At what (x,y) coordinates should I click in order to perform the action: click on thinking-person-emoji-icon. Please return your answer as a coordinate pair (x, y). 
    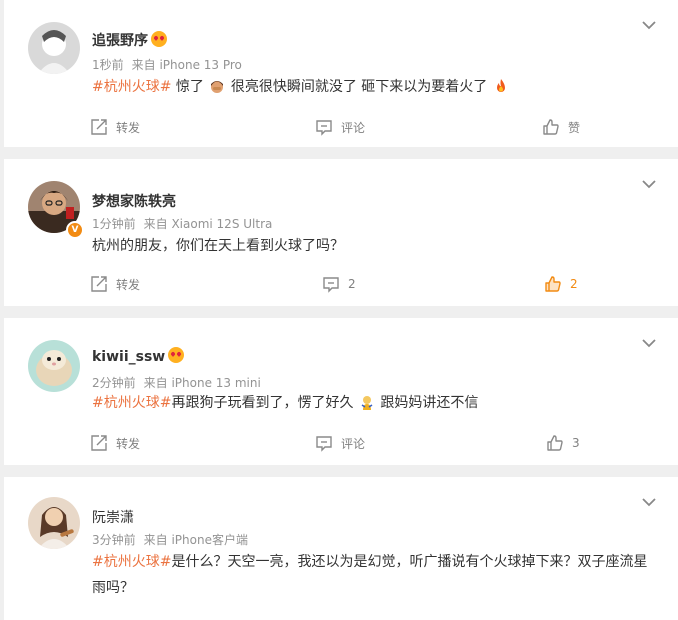
    Looking at the image, I should click on (367, 403).